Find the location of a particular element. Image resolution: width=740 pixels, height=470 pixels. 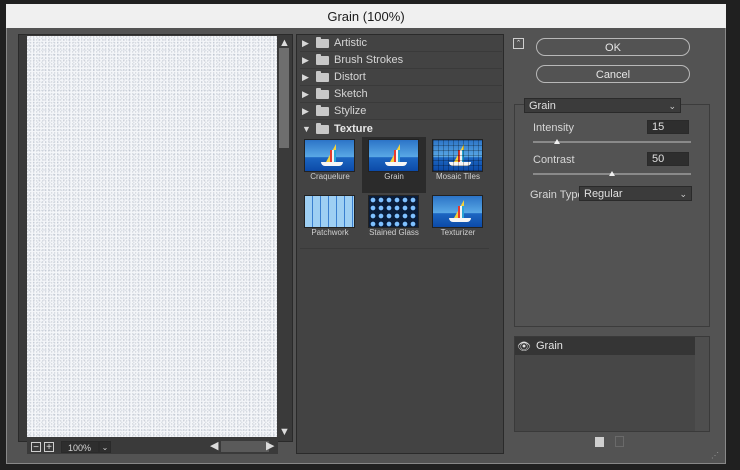

effect-layer-grain: 👁 Grain is located at coordinates (605, 346).